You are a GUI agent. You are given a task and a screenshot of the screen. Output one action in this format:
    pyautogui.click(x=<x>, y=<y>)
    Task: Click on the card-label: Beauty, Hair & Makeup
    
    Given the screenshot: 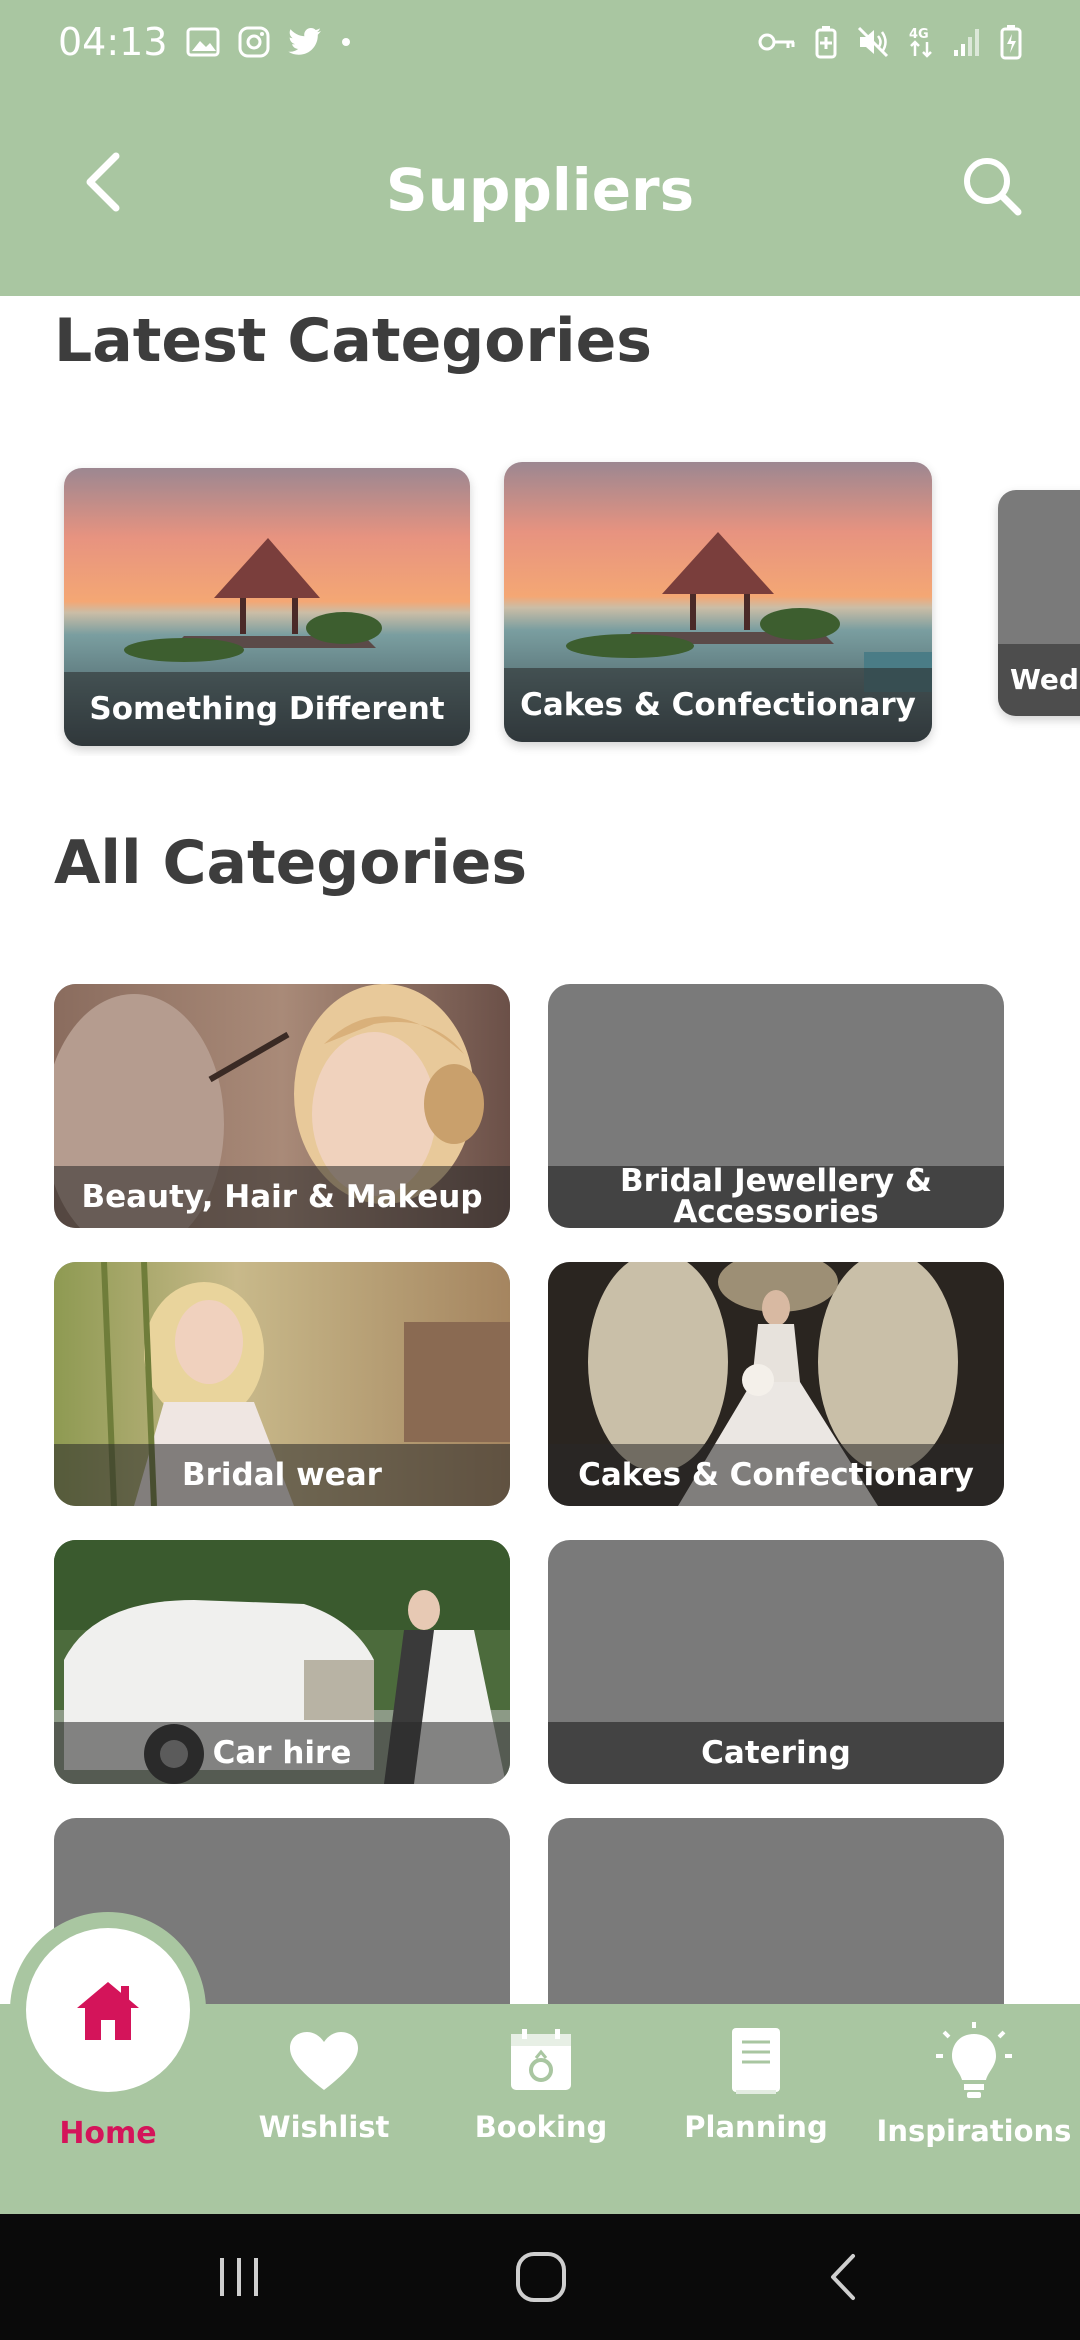 What is the action you would take?
    pyautogui.click(x=282, y=1196)
    